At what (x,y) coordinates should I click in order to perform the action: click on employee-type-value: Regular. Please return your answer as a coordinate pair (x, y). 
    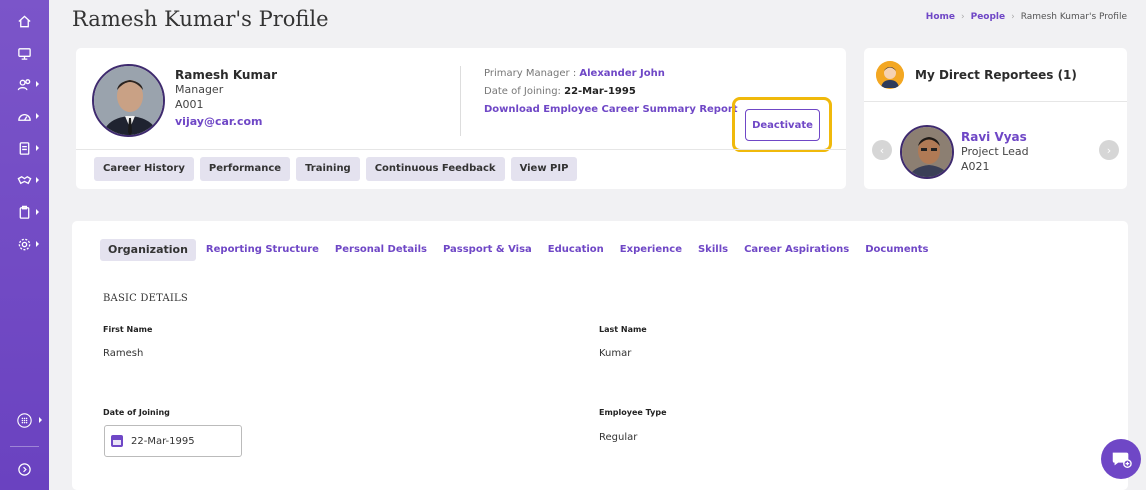
    Looking at the image, I should click on (618, 437).